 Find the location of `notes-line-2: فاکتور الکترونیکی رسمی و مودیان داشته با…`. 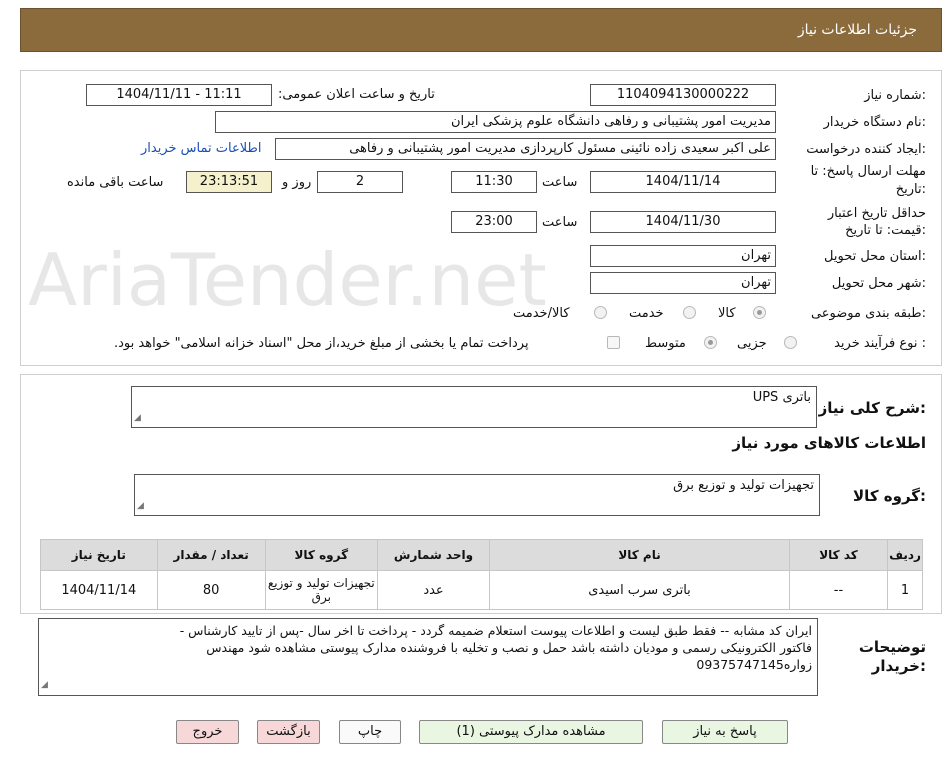

notes-line-2: فاکتور الکترونیکی رسمی و مودیان داشته با… is located at coordinates (509, 647).